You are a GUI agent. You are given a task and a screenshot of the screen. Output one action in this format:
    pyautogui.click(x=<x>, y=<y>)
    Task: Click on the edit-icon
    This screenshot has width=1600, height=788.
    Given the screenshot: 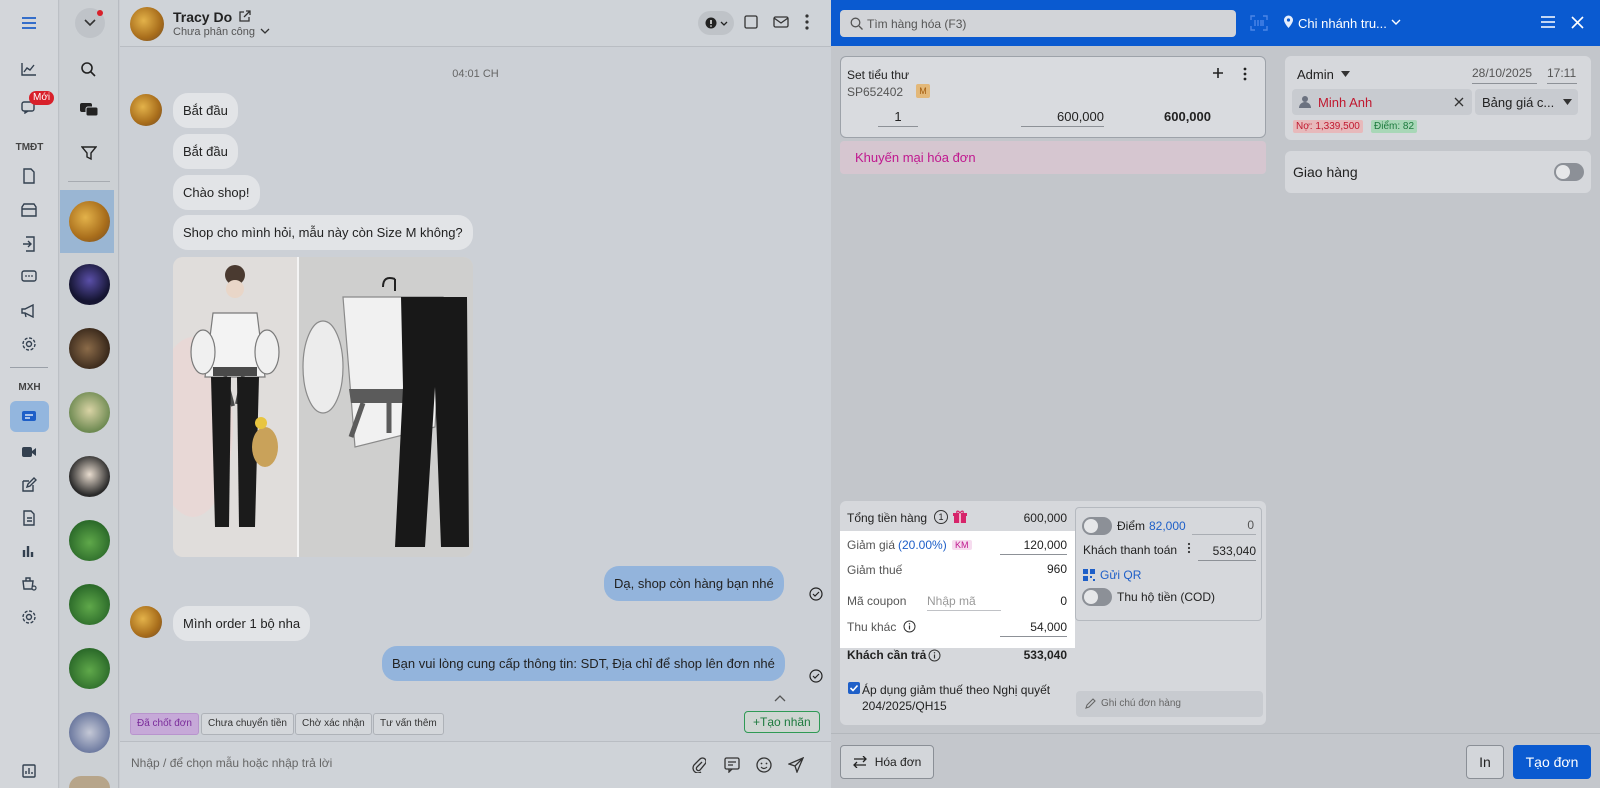 What is the action you would take?
    pyautogui.click(x=29, y=485)
    